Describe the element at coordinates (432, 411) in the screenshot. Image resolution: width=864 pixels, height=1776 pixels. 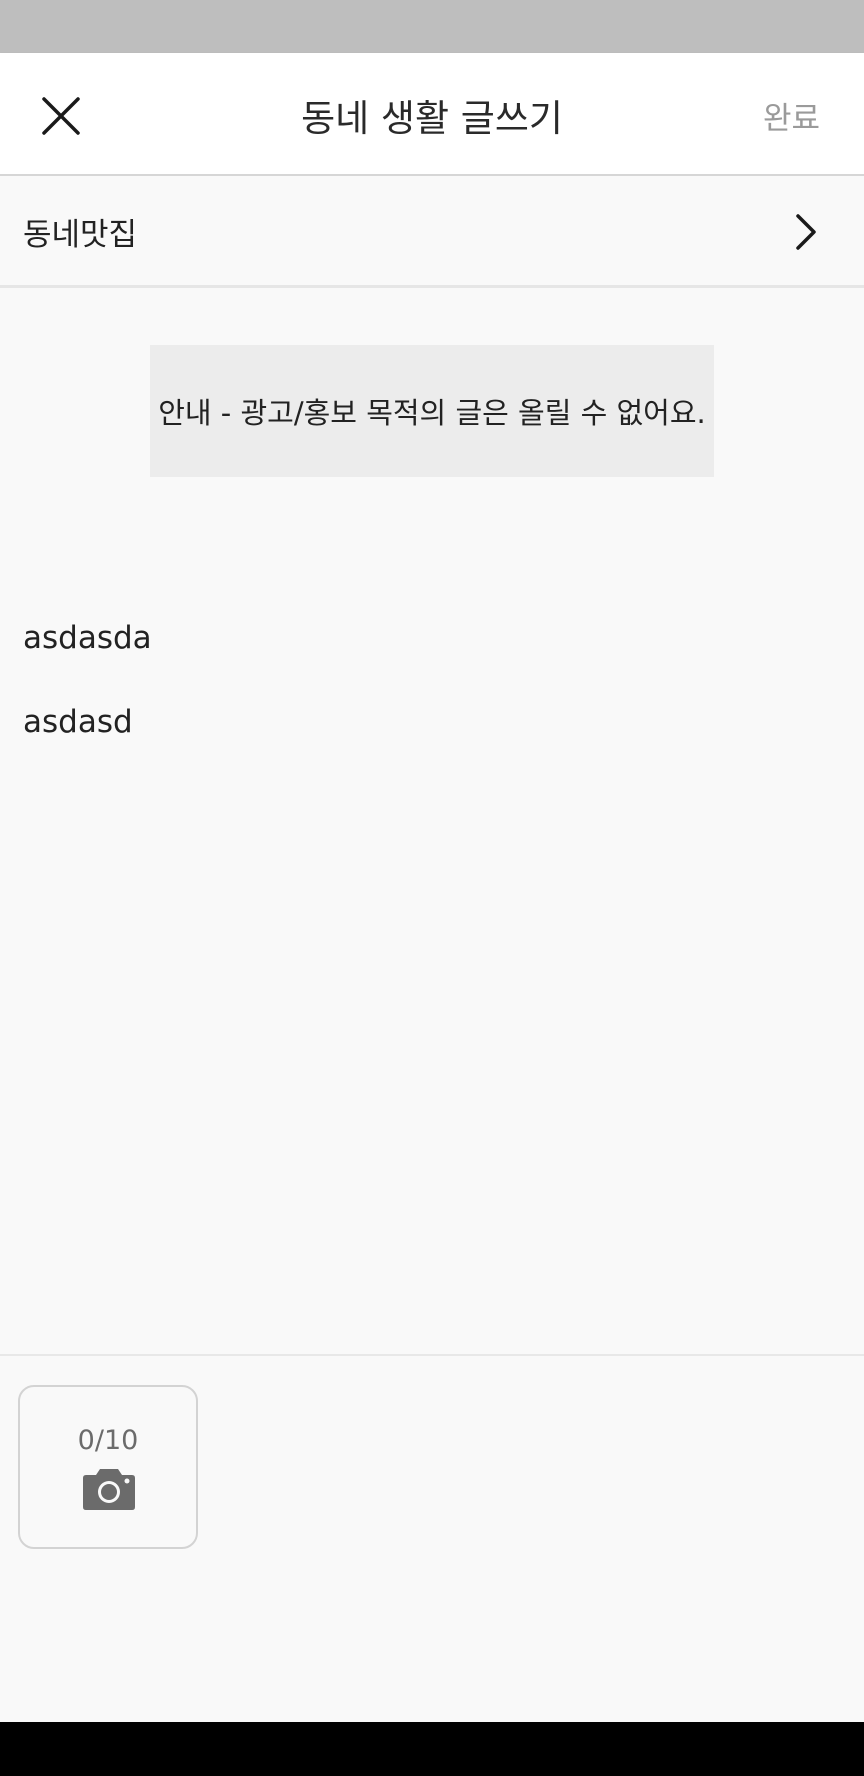
I see `notice-banner: 안내 - 광고/홍보 목적의 글은 올릴 수 없어요.` at that location.